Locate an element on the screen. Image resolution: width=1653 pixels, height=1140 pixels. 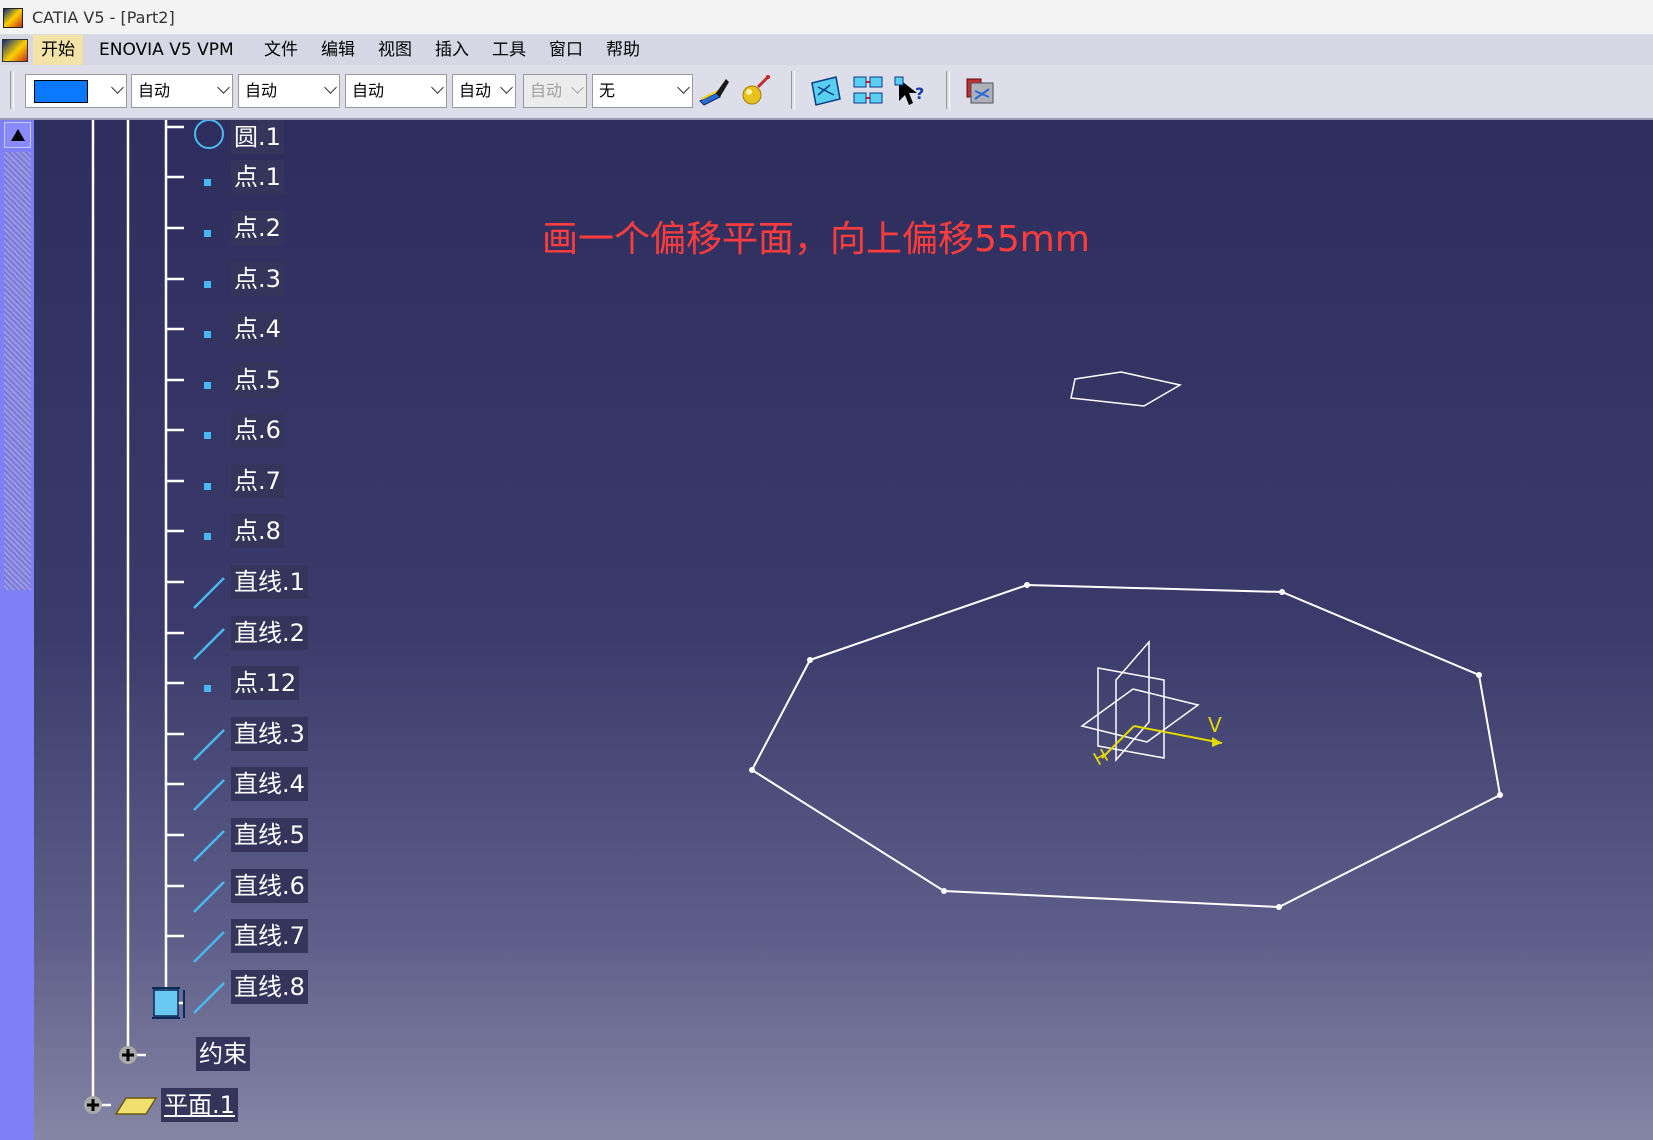
tree-item-line-1: 直线.1 is located at coordinates (269, 582).